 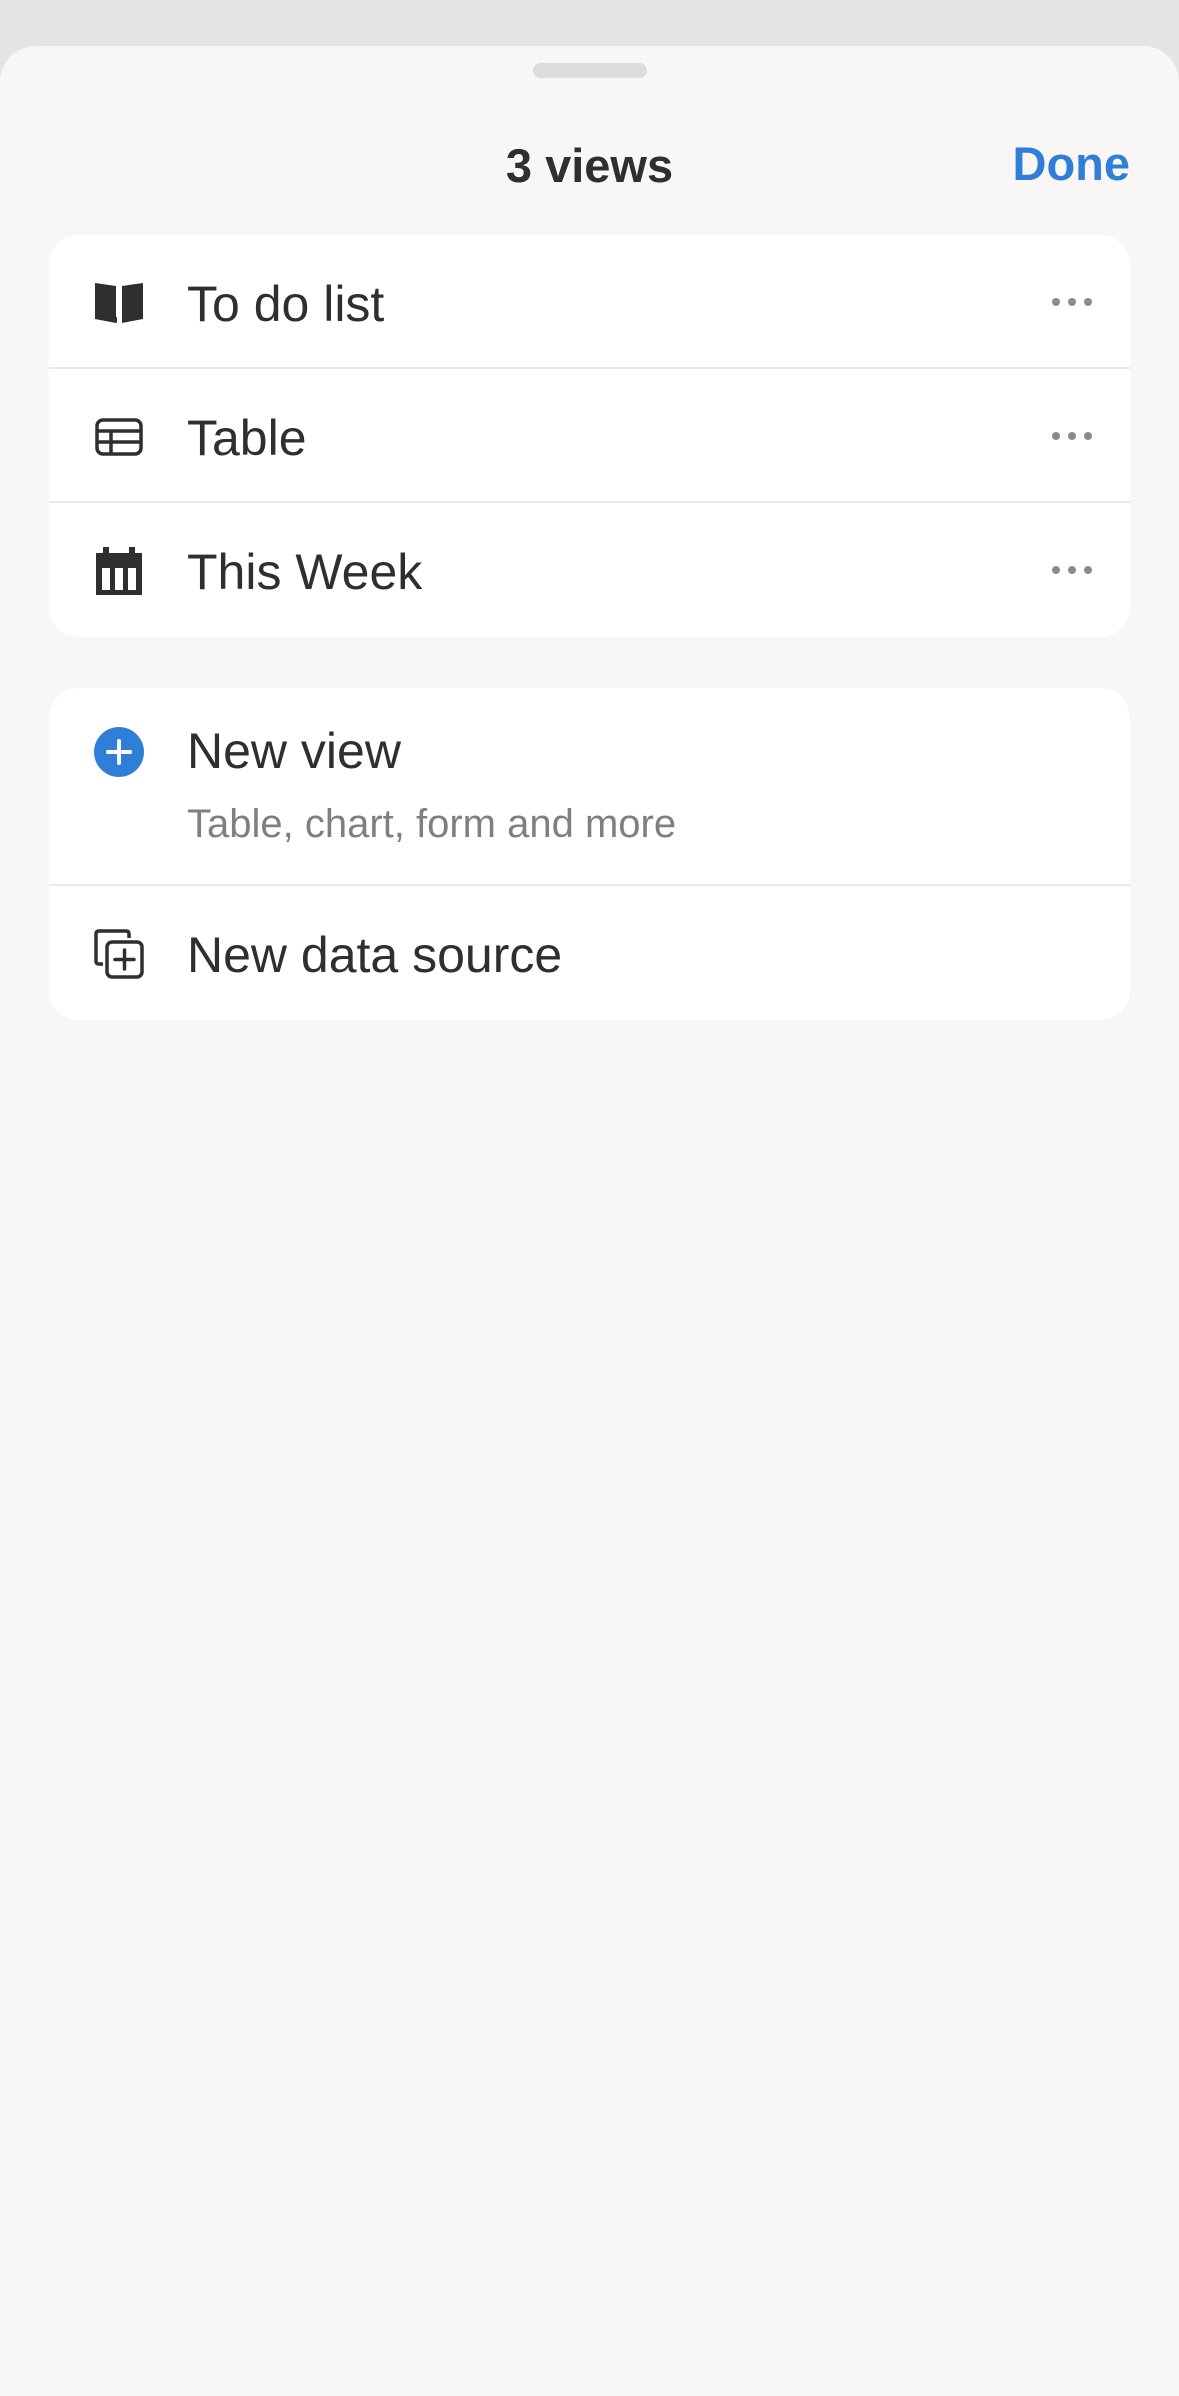 I want to click on table-icon, so click(x=119, y=437).